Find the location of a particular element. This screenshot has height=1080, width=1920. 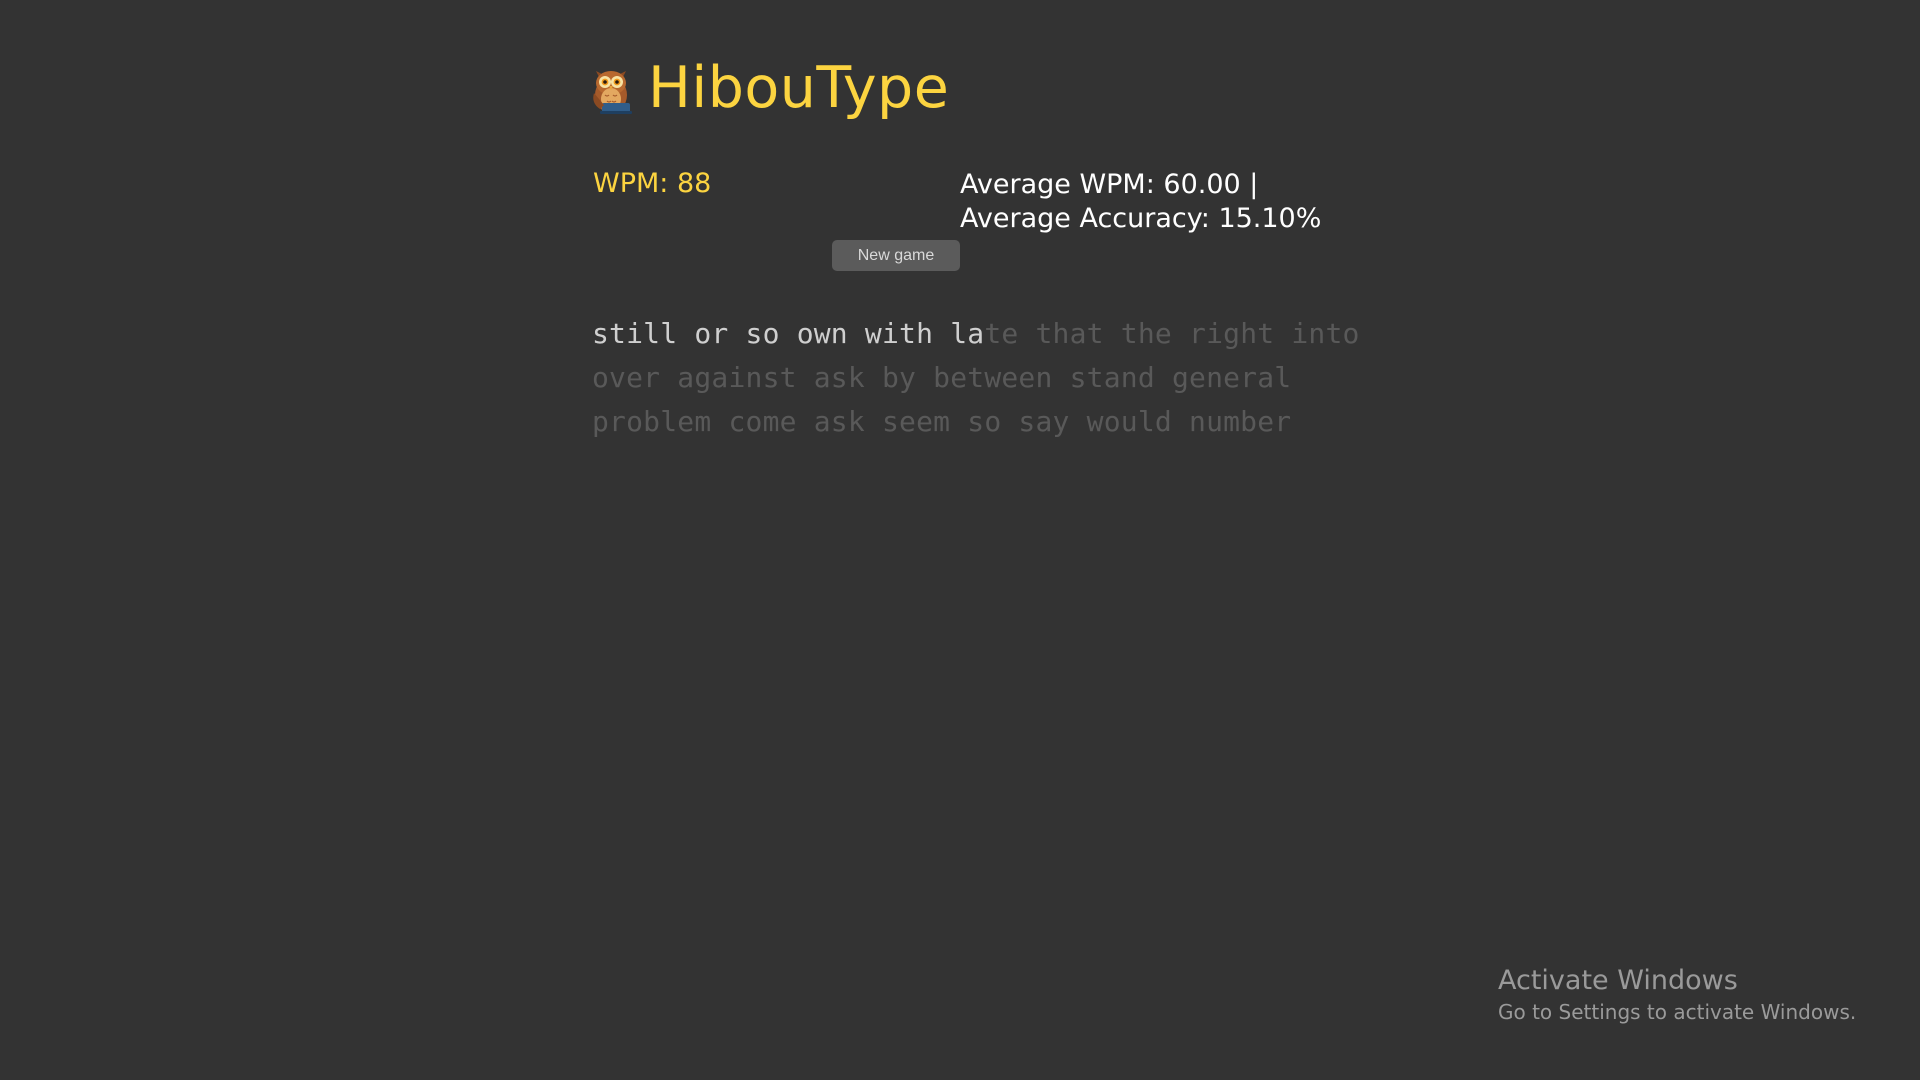

app-header: HibouType is located at coordinates (768, 88).